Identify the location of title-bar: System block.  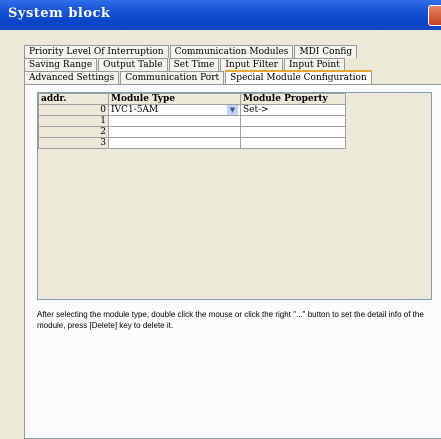
(220, 15).